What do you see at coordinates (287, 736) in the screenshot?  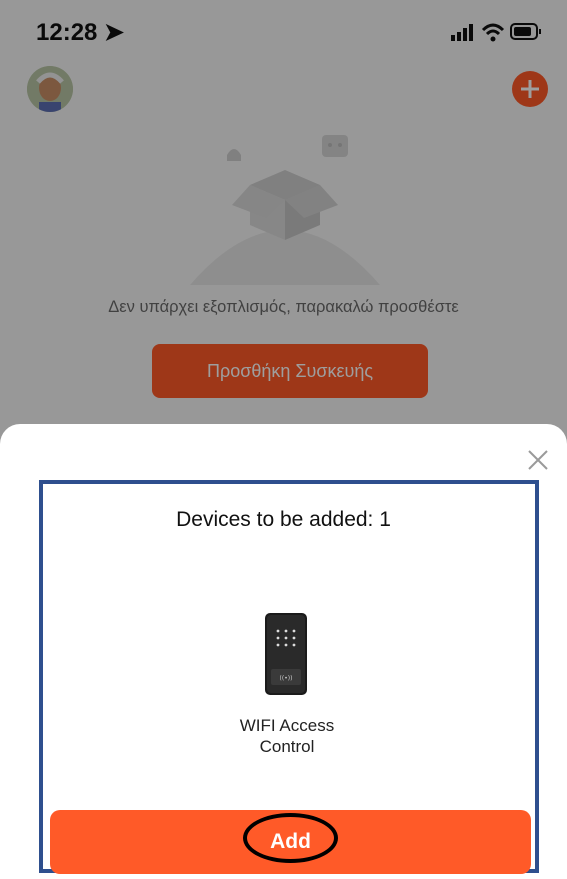 I see `device-name: WIFI Access Control` at bounding box center [287, 736].